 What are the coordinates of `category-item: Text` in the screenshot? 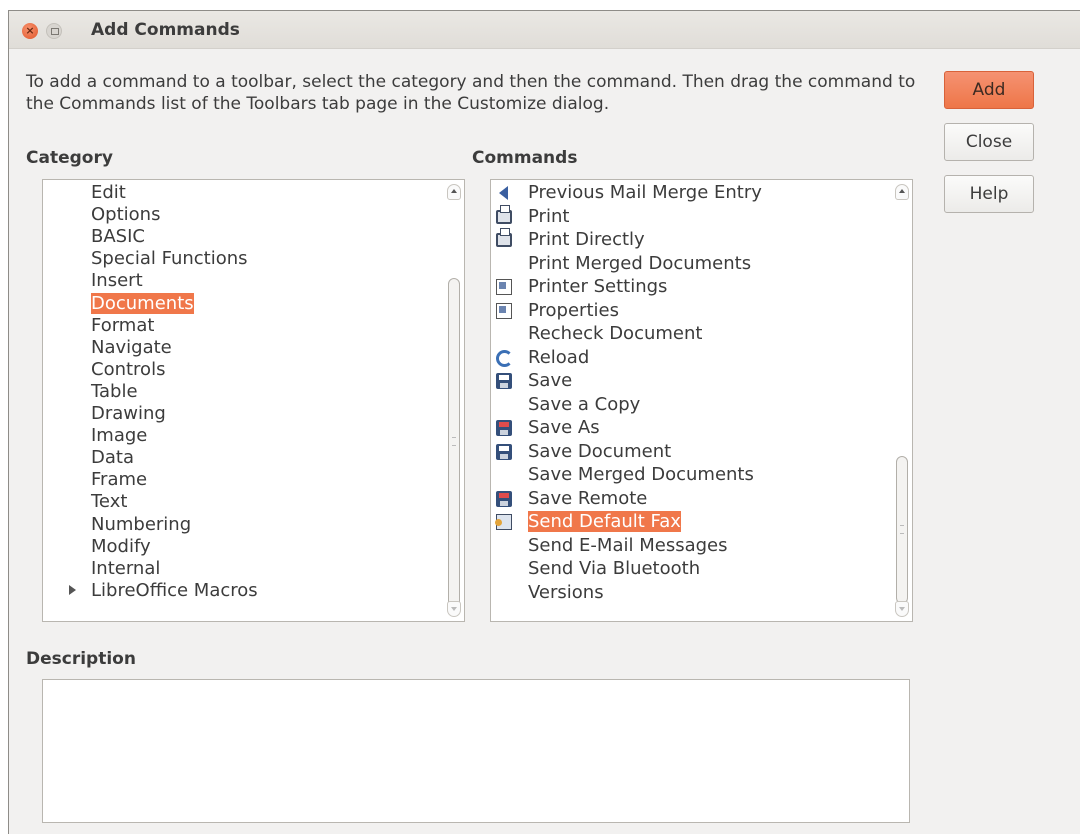 It's located at (109, 502).